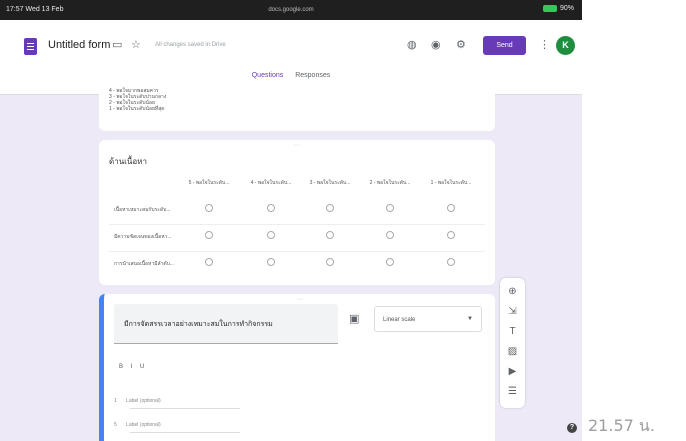 The width and height of the screenshot is (686, 441). Describe the element at coordinates (512, 292) in the screenshot. I see `add-question-icon: ⊕` at that location.